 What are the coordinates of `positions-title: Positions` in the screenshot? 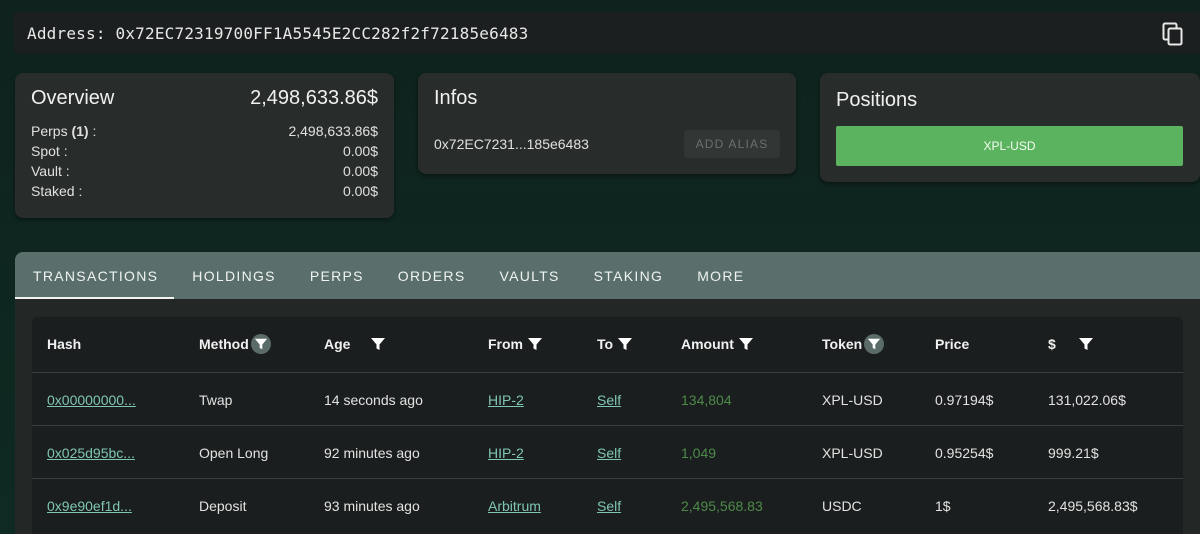 It's located at (877, 100).